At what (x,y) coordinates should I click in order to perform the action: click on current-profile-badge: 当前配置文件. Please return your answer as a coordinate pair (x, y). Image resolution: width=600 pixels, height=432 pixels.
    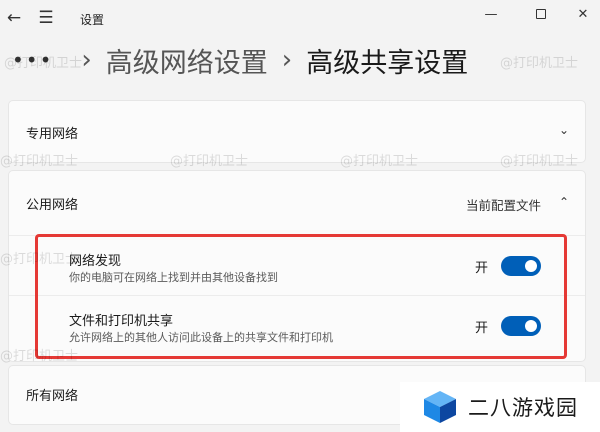
    Looking at the image, I should click on (503, 205).